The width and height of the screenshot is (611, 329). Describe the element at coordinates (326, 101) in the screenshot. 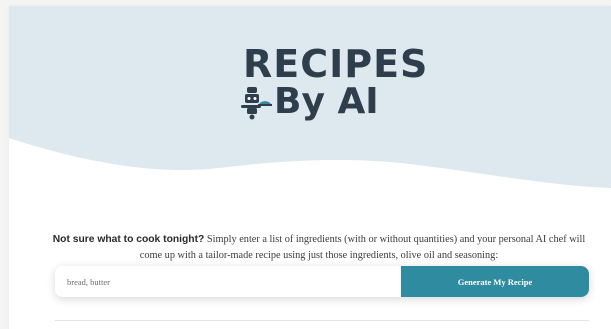

I see `logo-subtitle: By AI` at that location.